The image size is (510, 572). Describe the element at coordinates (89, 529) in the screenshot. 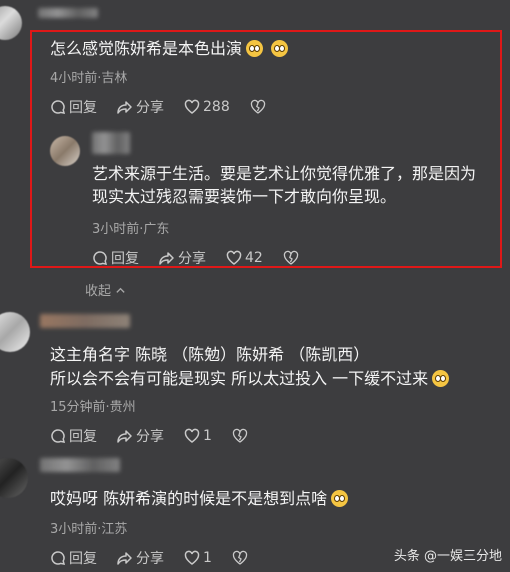

I see `comment-meta: 3小时前·江苏` at that location.